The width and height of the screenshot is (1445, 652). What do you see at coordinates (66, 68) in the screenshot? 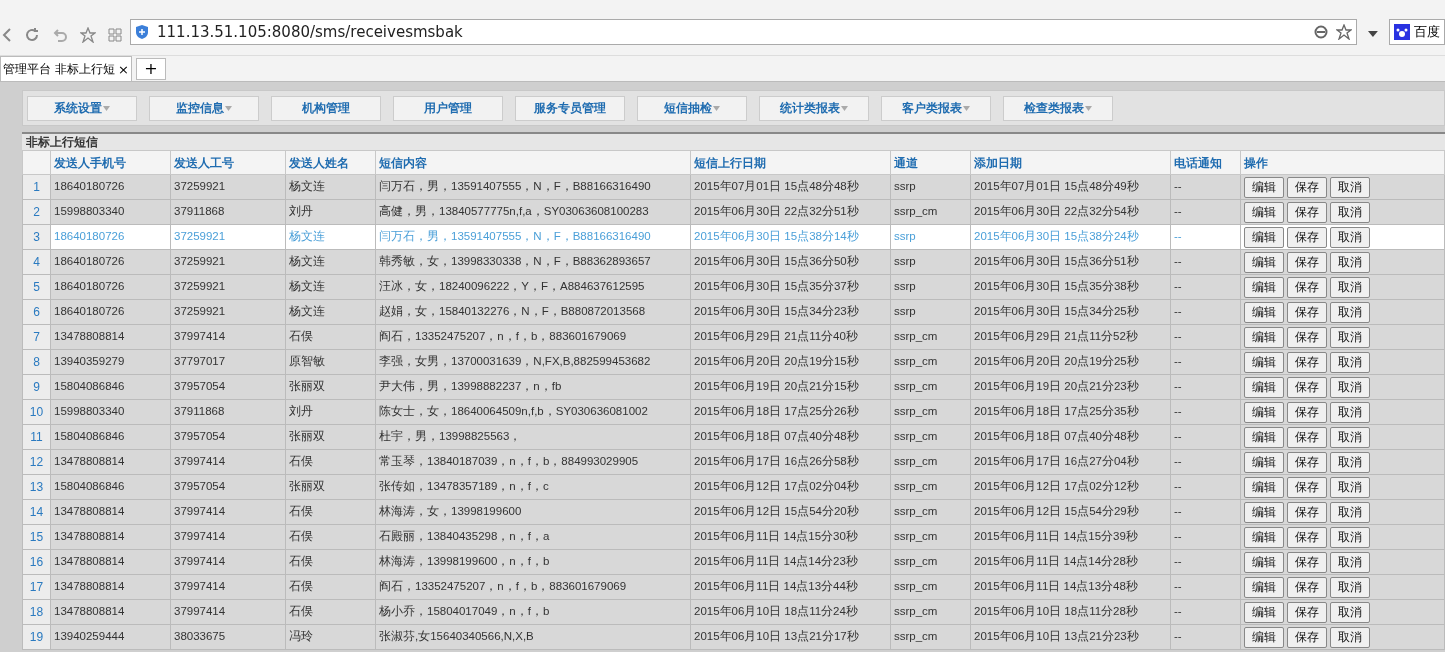
I see `browser-tab: 管理平台 非标上行短 ×` at bounding box center [66, 68].